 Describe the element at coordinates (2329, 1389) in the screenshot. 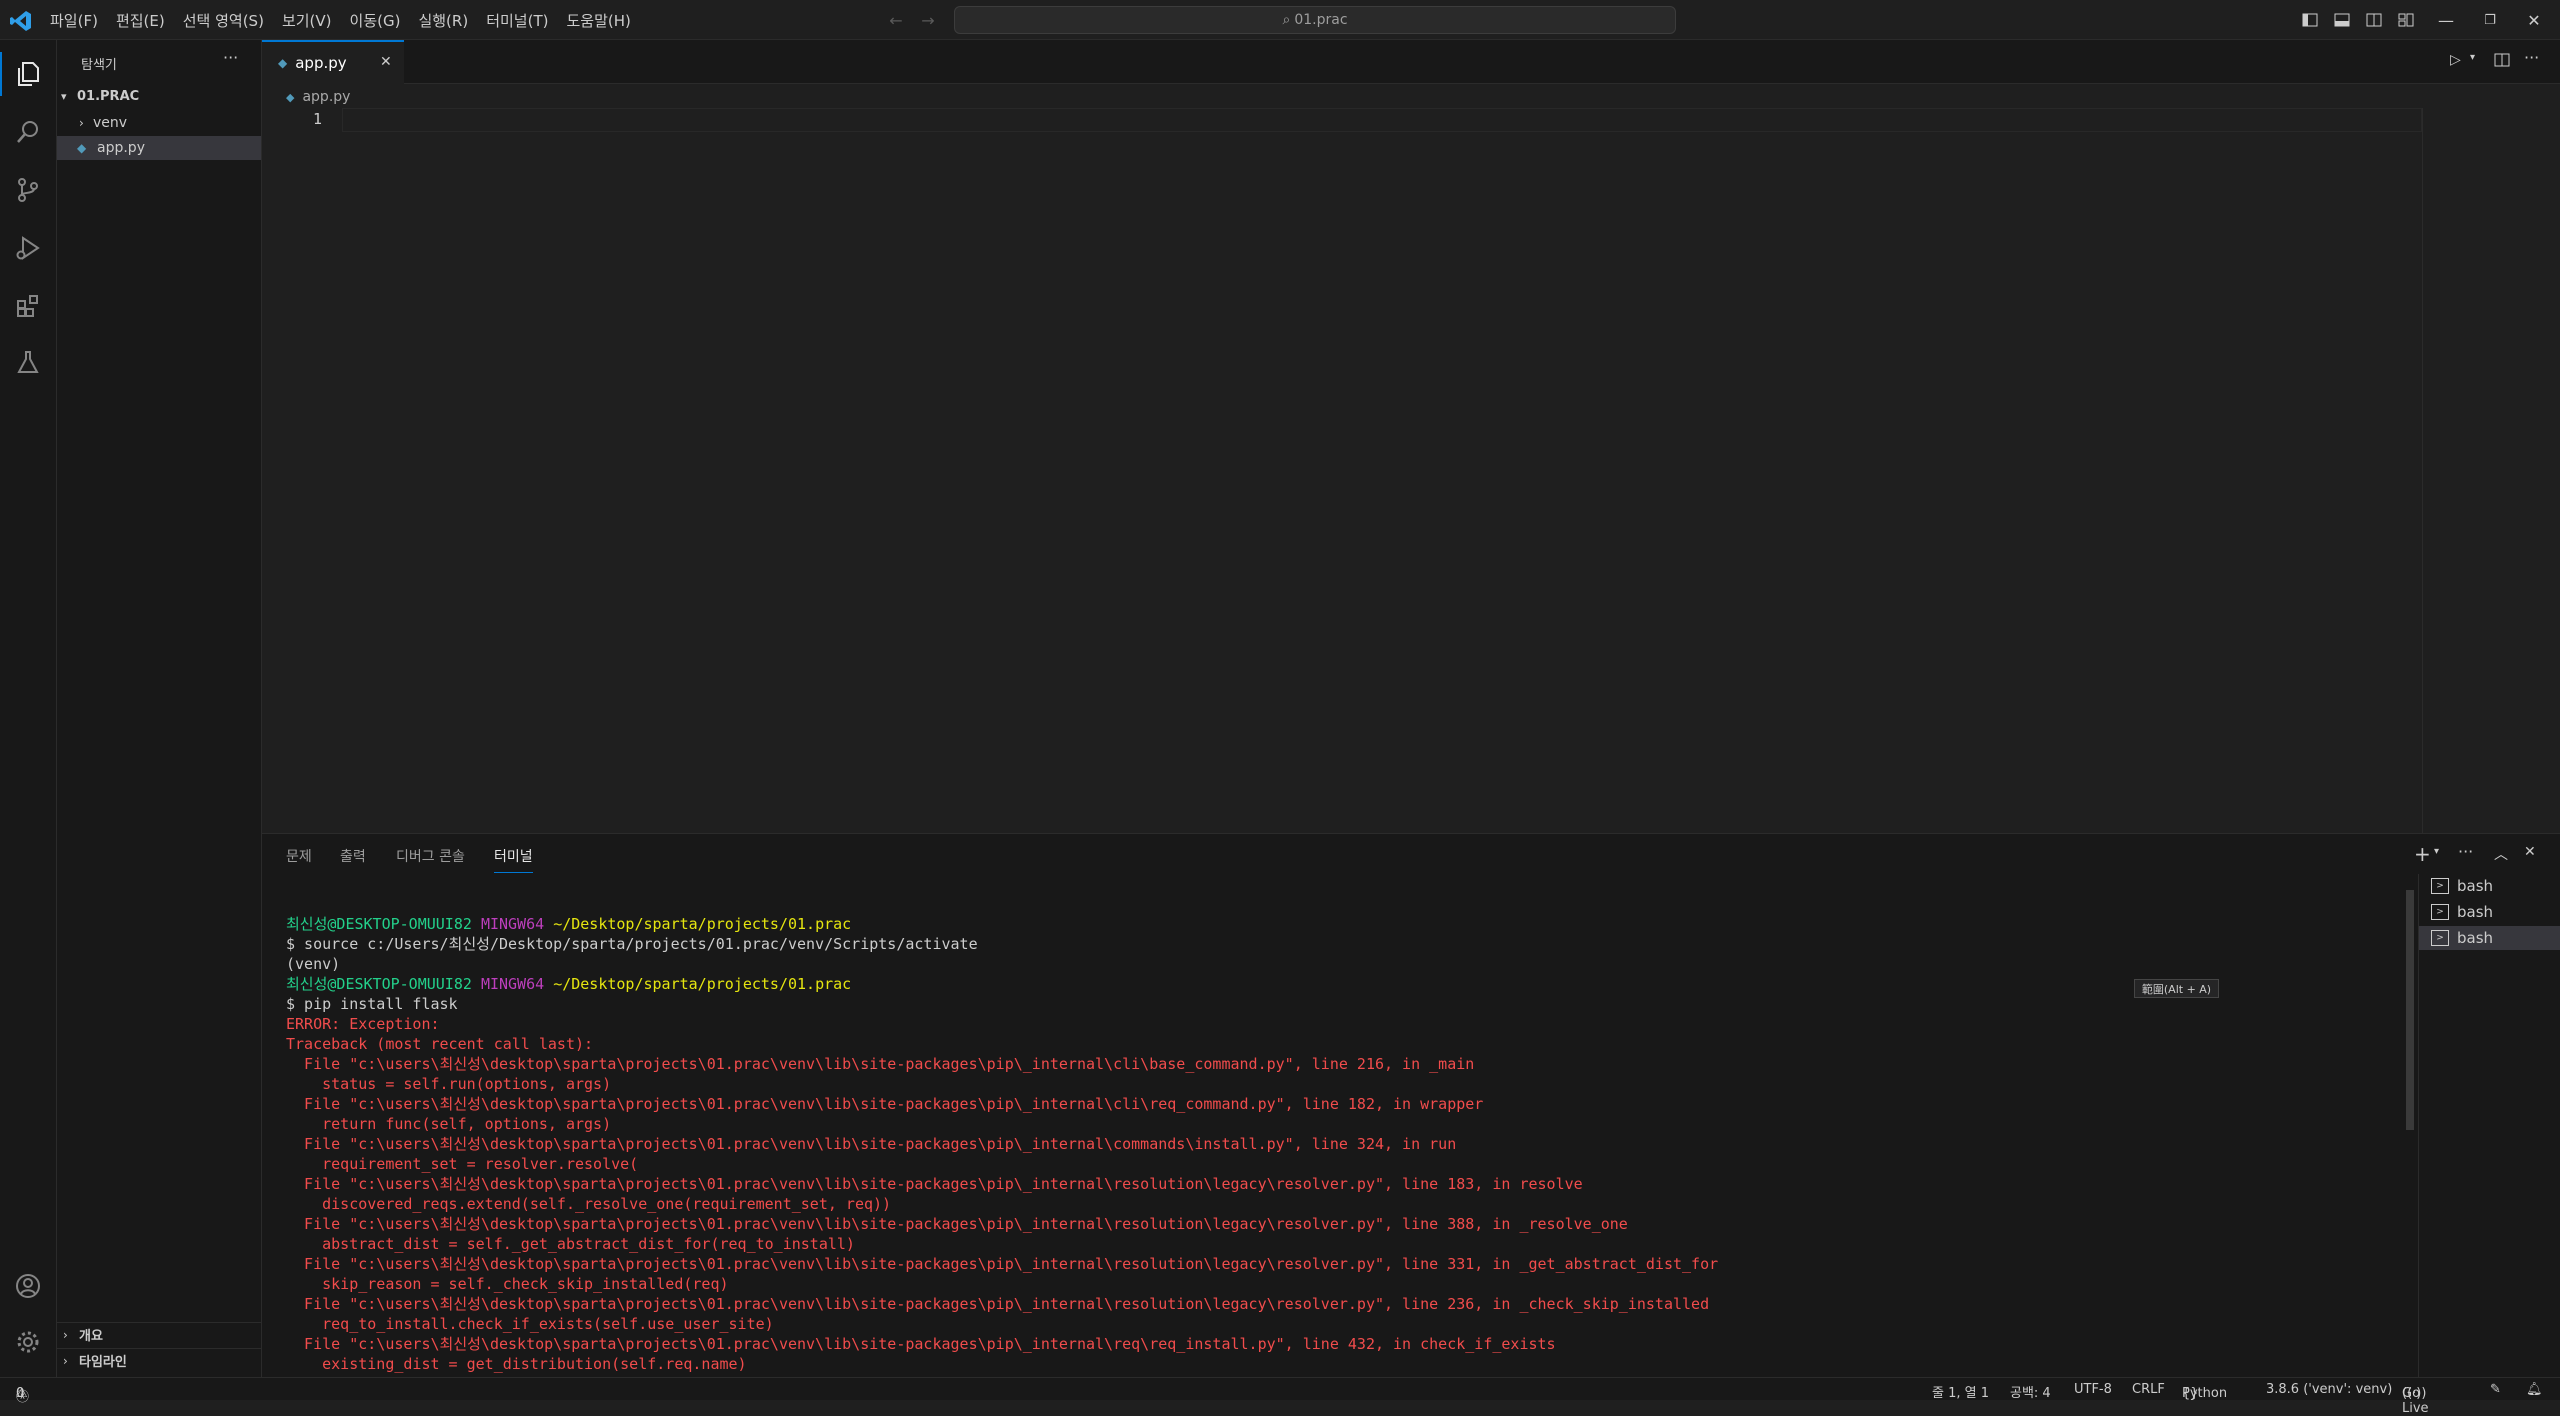

I see `python-interpreter: 3.8.6 ('venv': venv)` at that location.